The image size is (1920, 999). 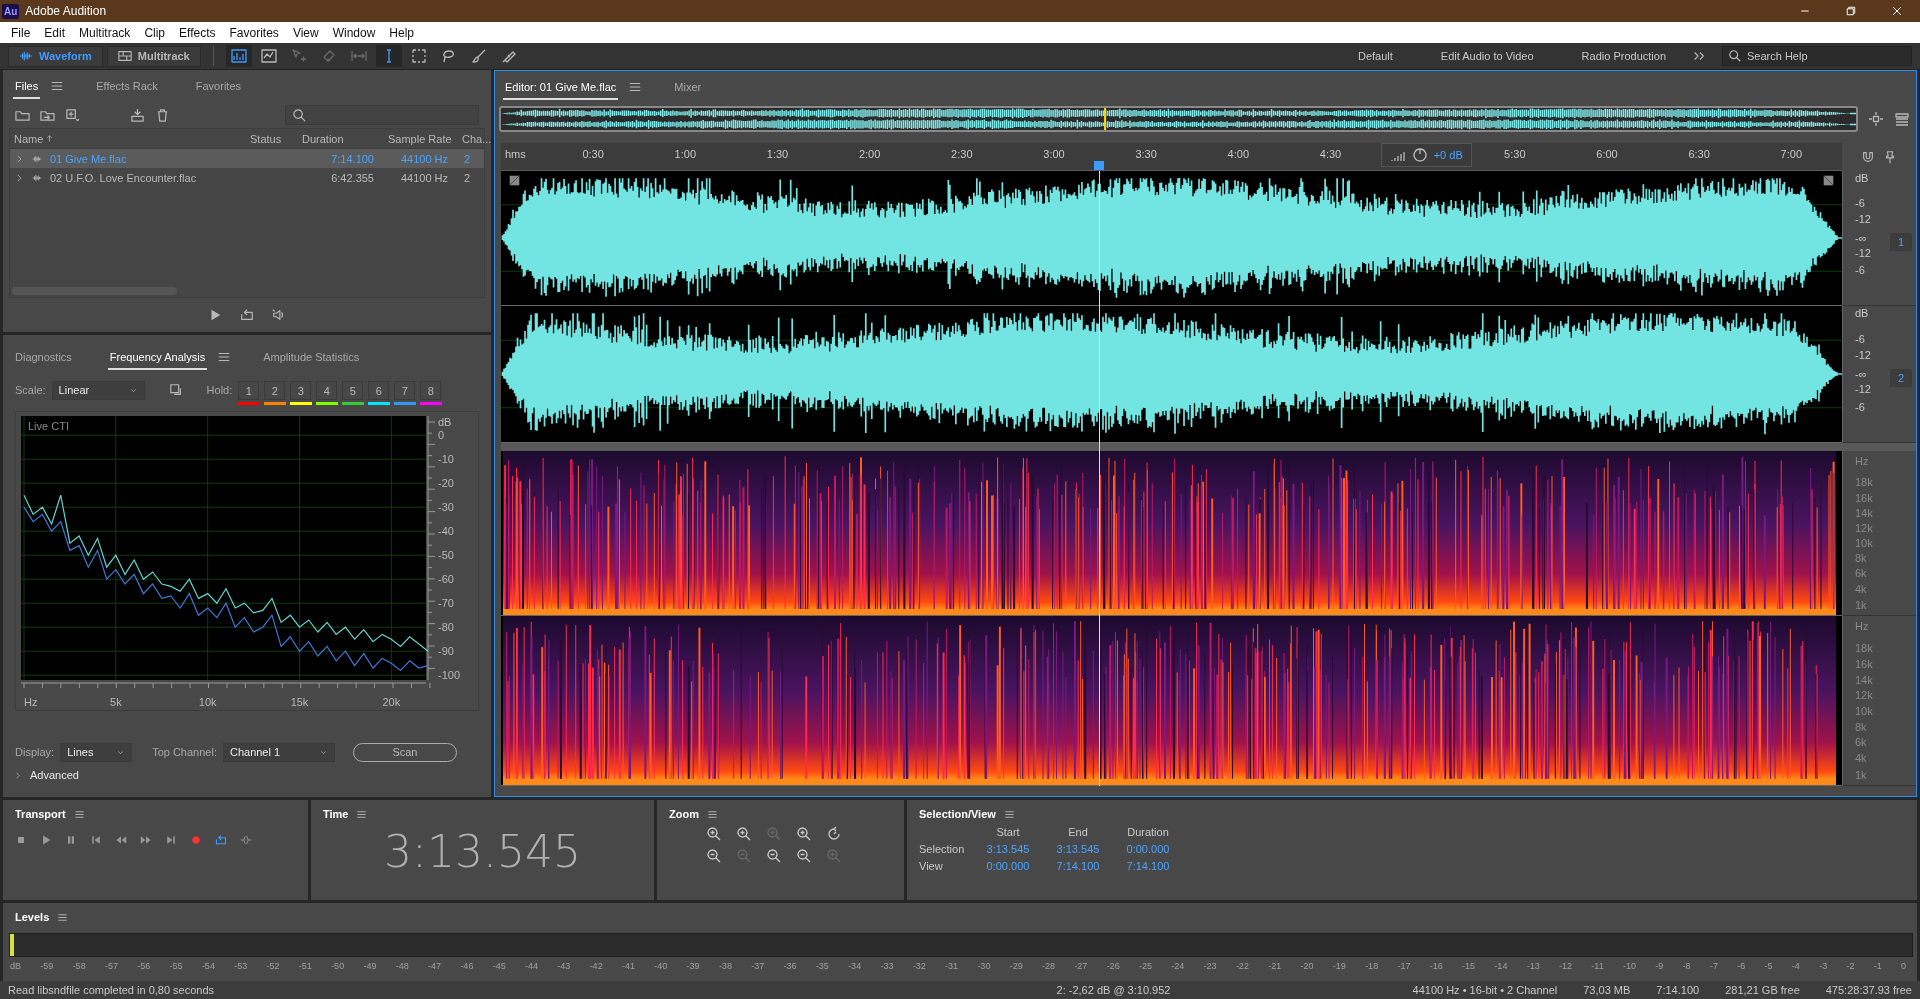 I want to click on skip-icon, so click(x=246, y=840).